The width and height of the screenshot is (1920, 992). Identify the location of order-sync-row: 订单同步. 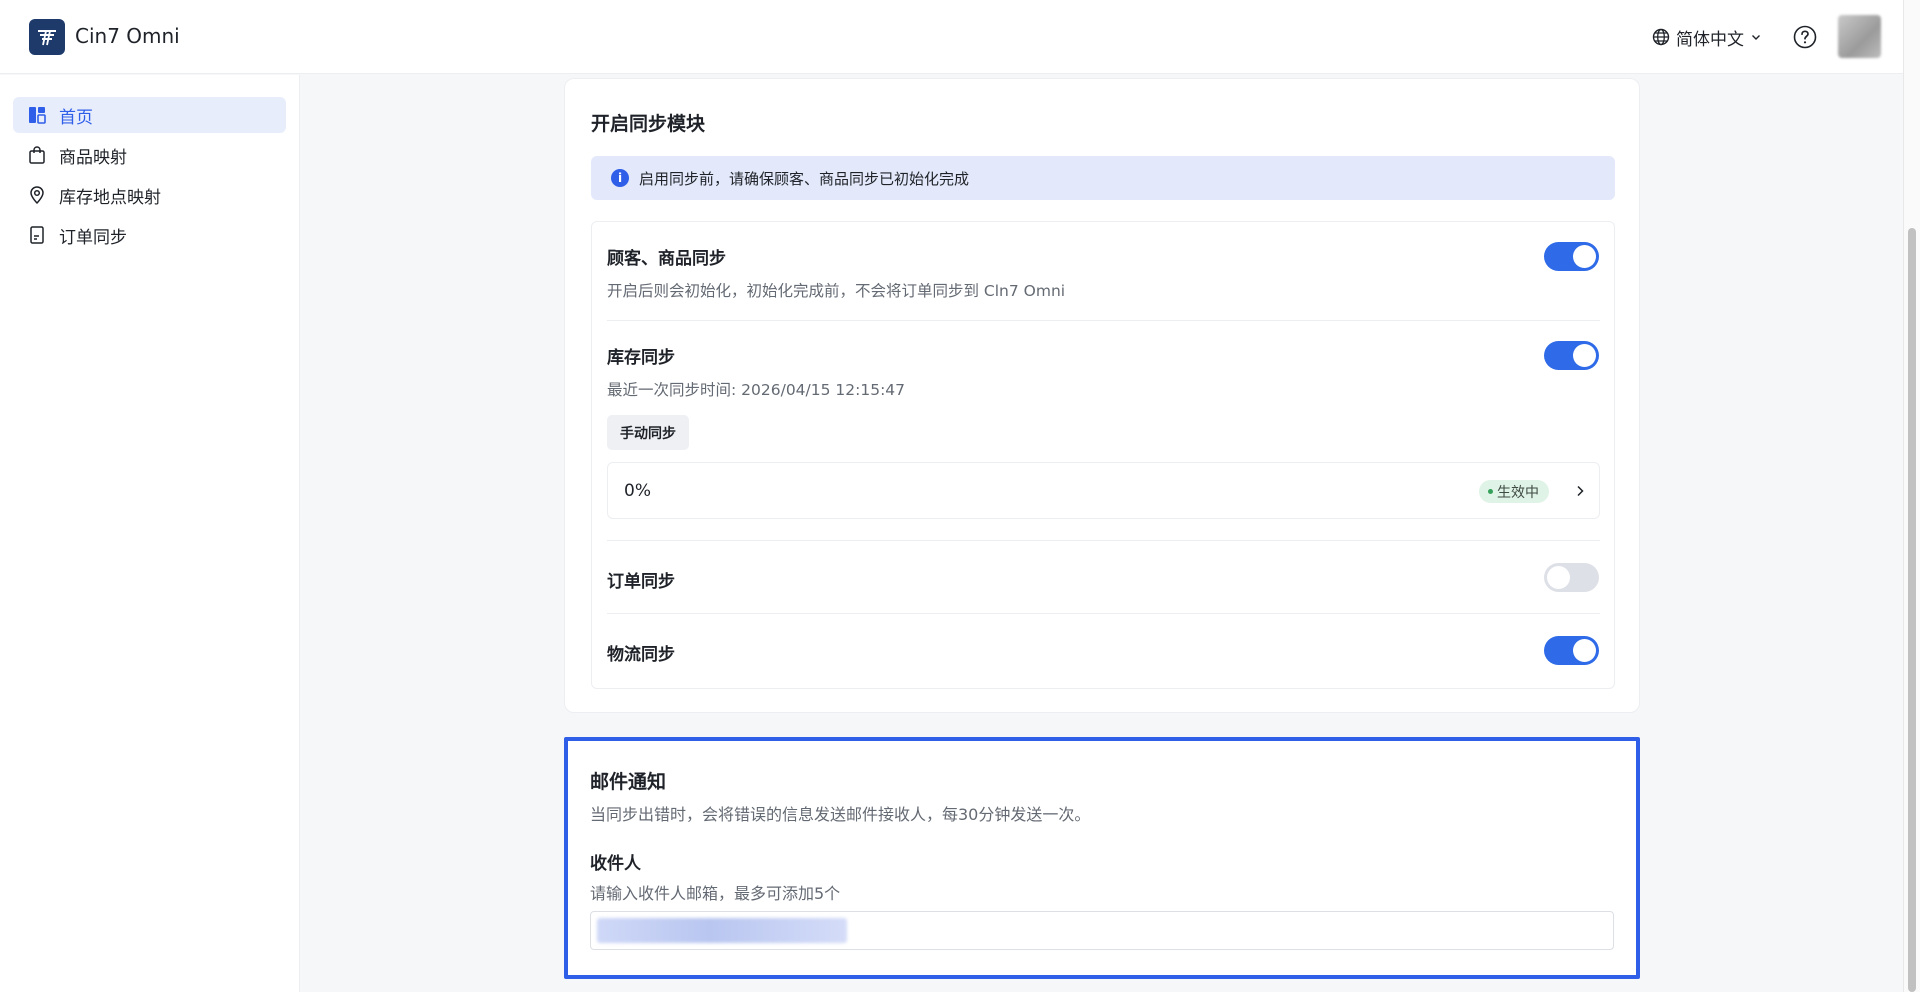
(1103, 579).